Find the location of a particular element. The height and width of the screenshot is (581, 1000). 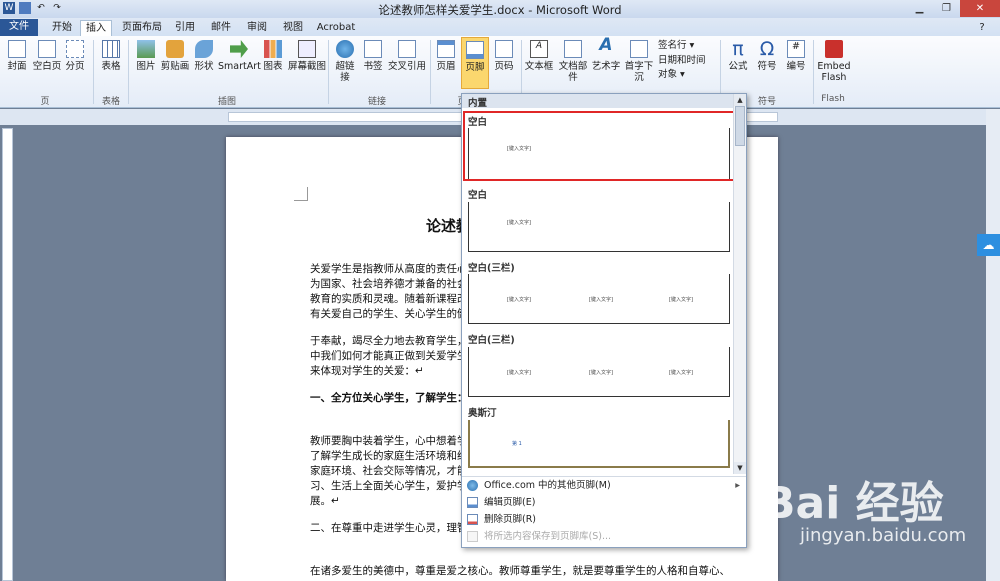

shapes-button: 形状 is located at coordinates (204, 56).